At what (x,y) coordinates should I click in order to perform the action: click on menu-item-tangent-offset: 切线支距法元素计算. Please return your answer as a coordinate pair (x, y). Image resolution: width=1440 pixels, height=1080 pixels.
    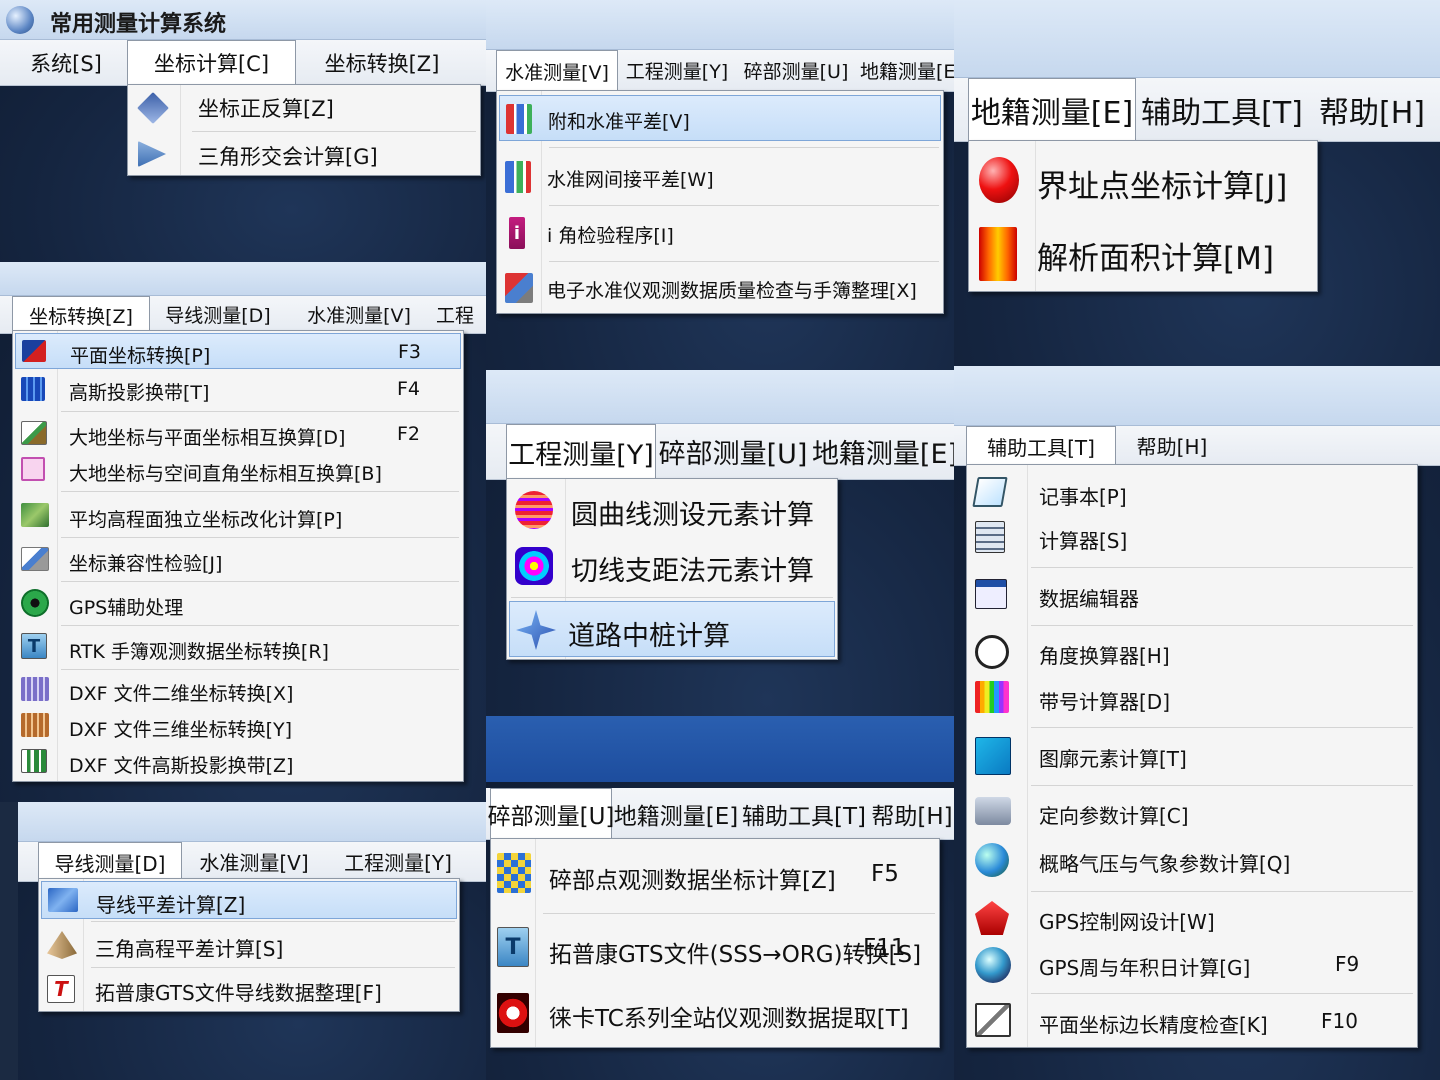
    Looking at the image, I should click on (672, 566).